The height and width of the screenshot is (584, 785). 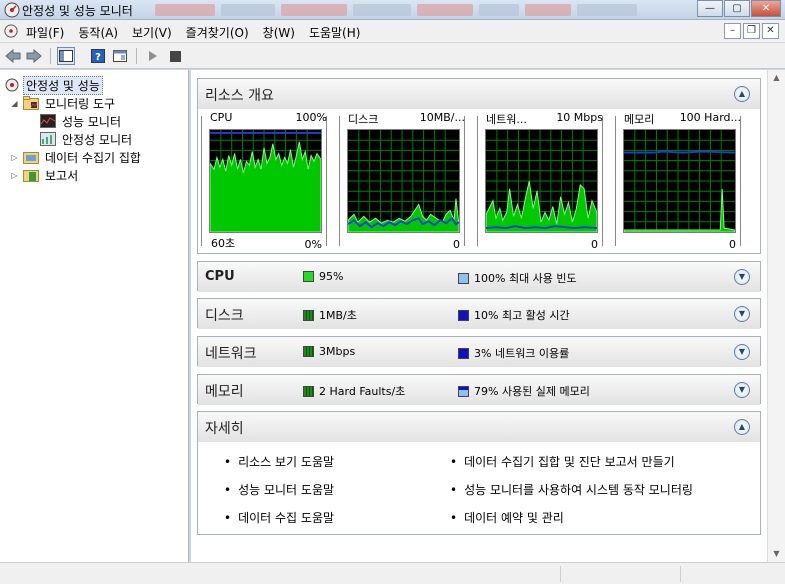 I want to click on start-button, so click(x=153, y=56).